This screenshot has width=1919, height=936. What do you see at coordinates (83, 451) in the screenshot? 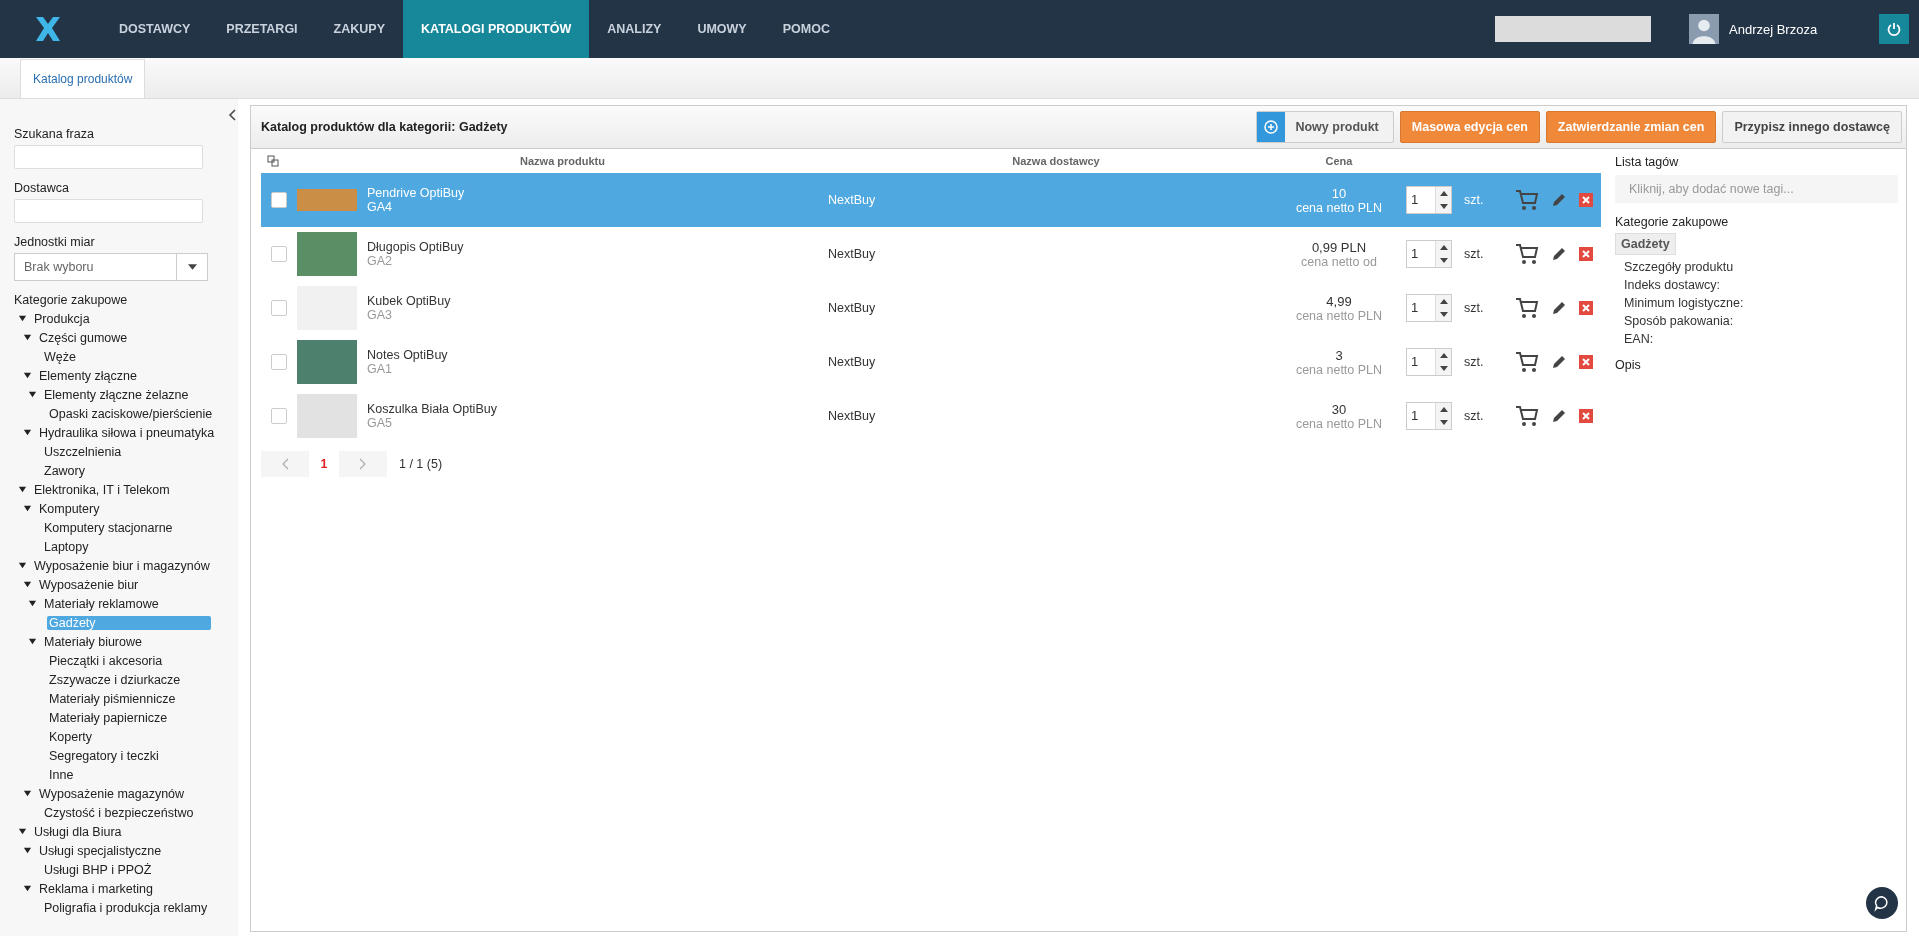
I see `category-item: Uszczelnienia` at bounding box center [83, 451].